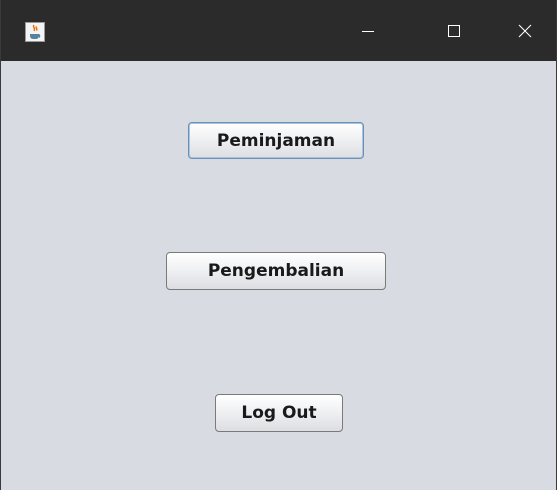 The image size is (557, 490). What do you see at coordinates (279, 413) in the screenshot?
I see `logout-button: Log Out` at bounding box center [279, 413].